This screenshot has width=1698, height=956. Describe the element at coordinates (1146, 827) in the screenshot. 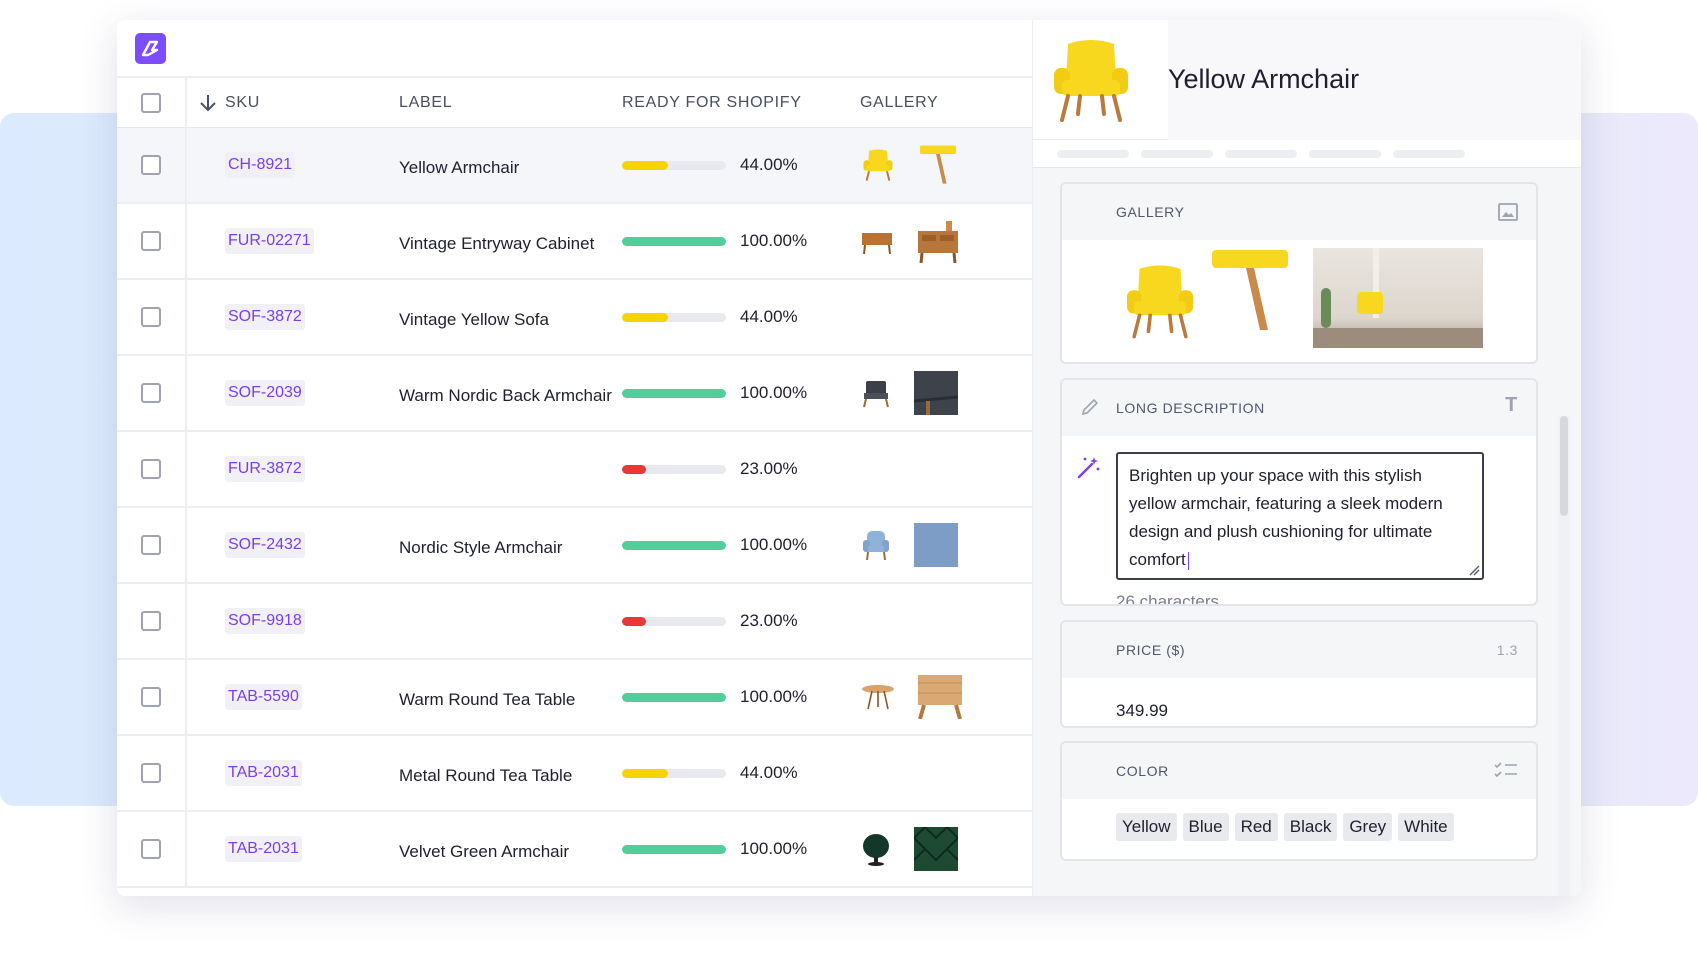

I see `color-chip: Yellow` at that location.